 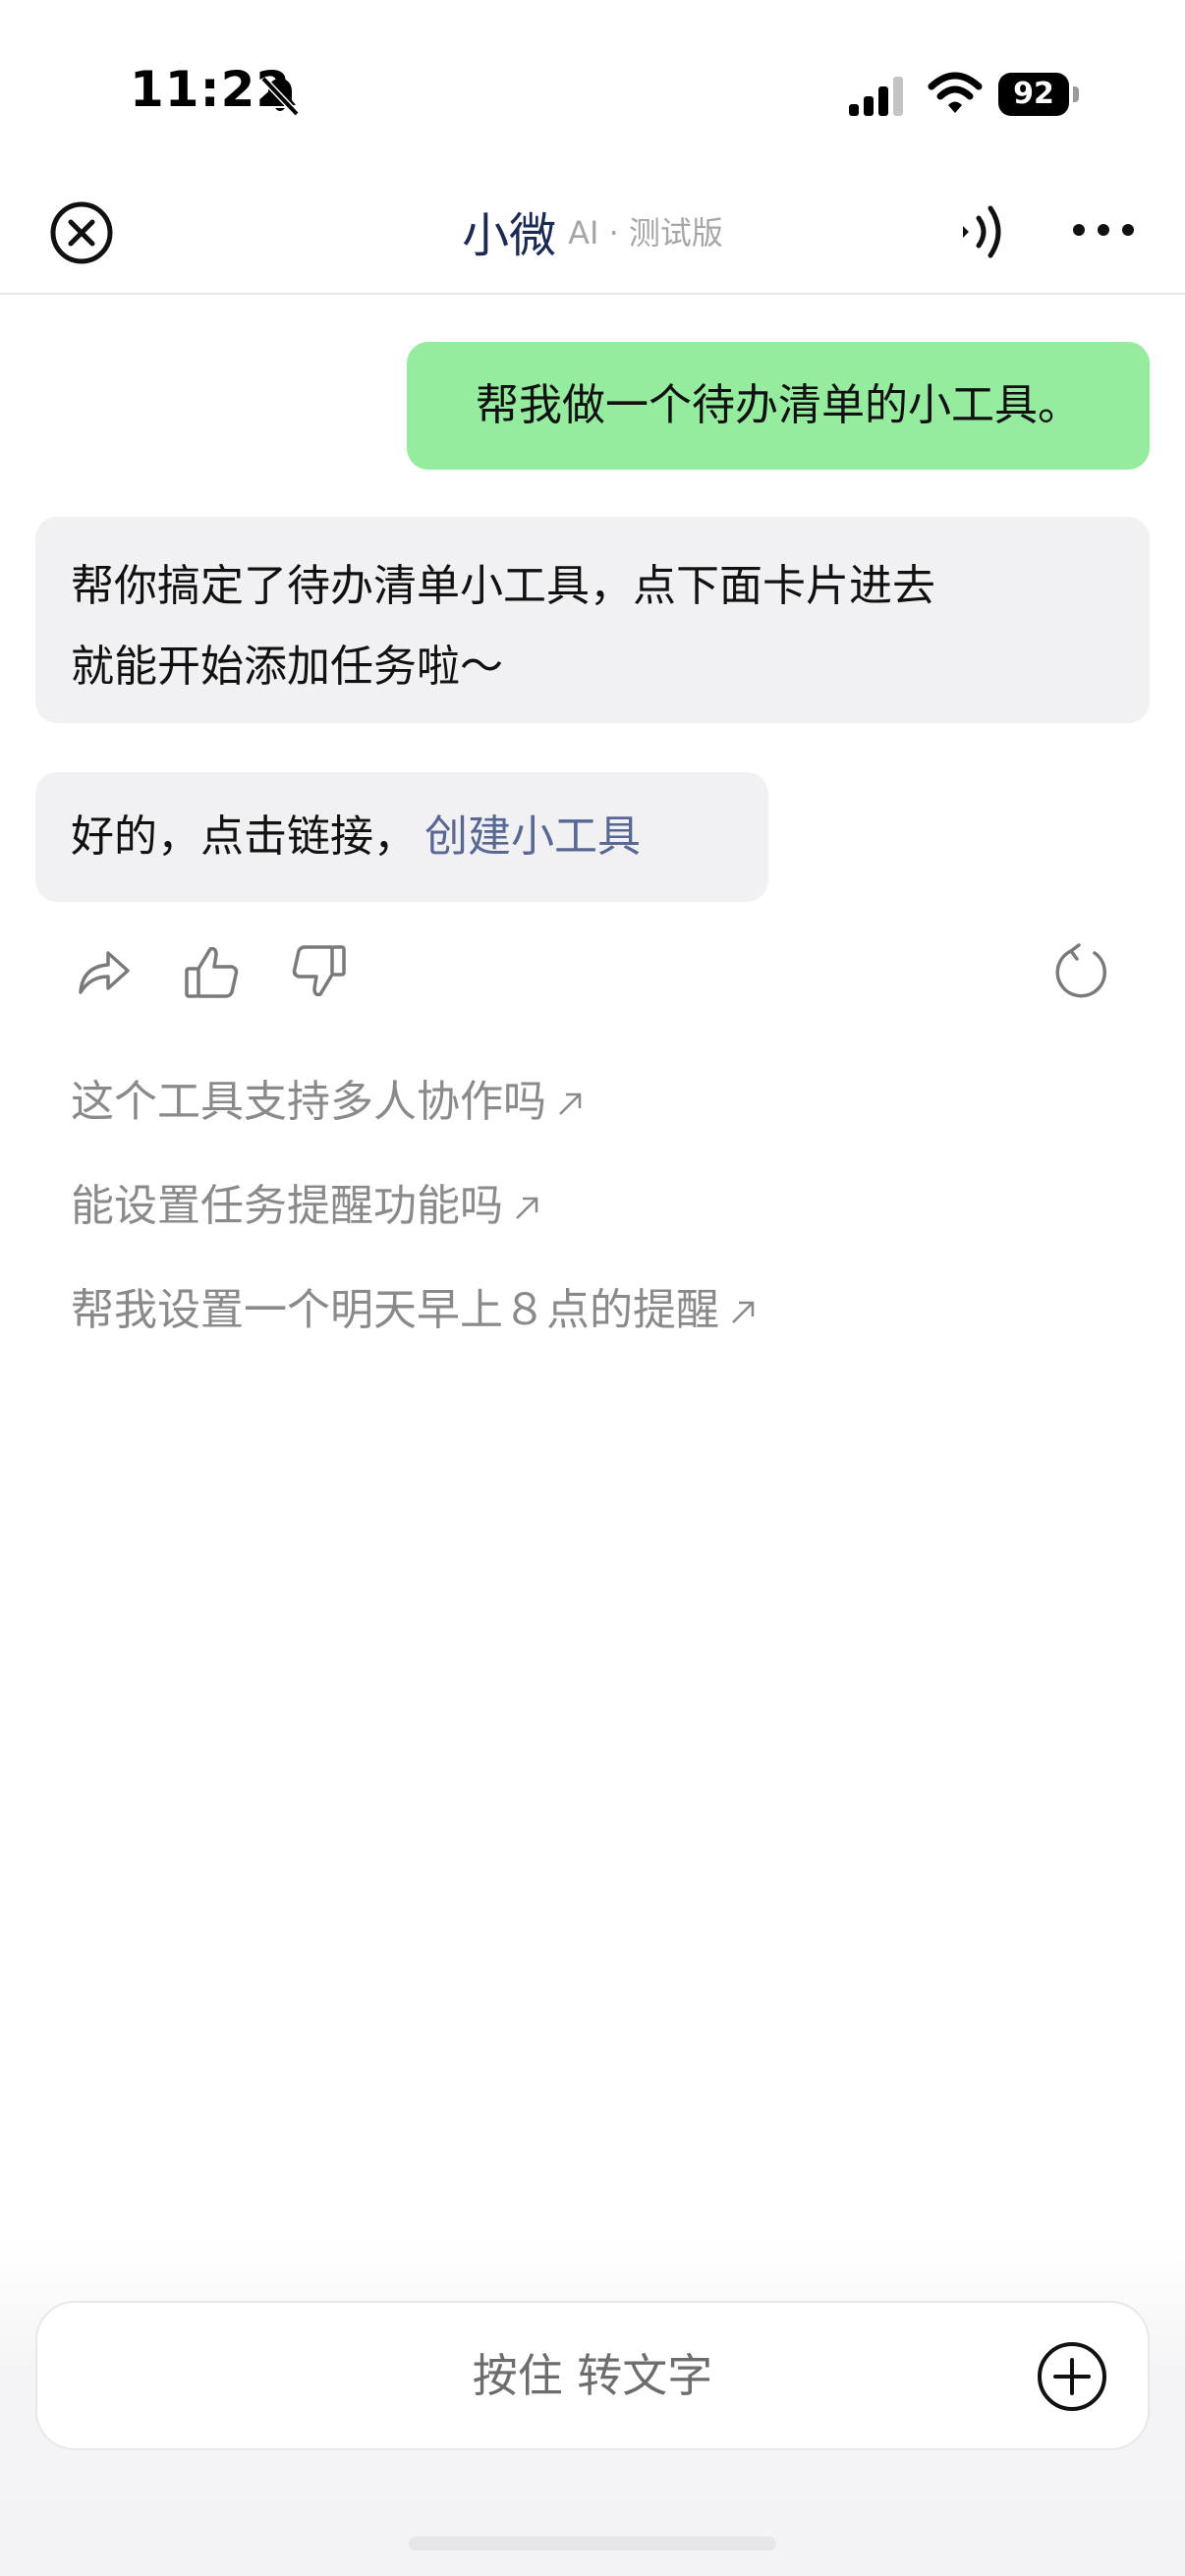 I want to click on create-tool-link: 创建小工具, so click(x=532, y=837).